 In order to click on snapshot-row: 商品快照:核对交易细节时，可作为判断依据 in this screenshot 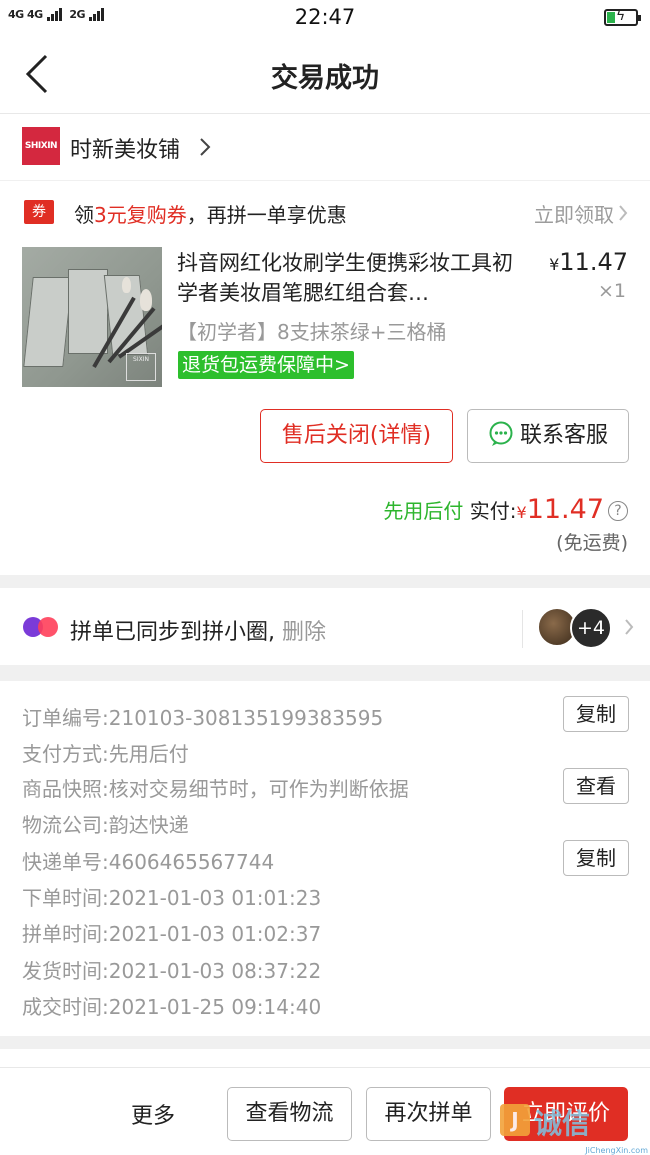, I will do `click(215, 787)`.